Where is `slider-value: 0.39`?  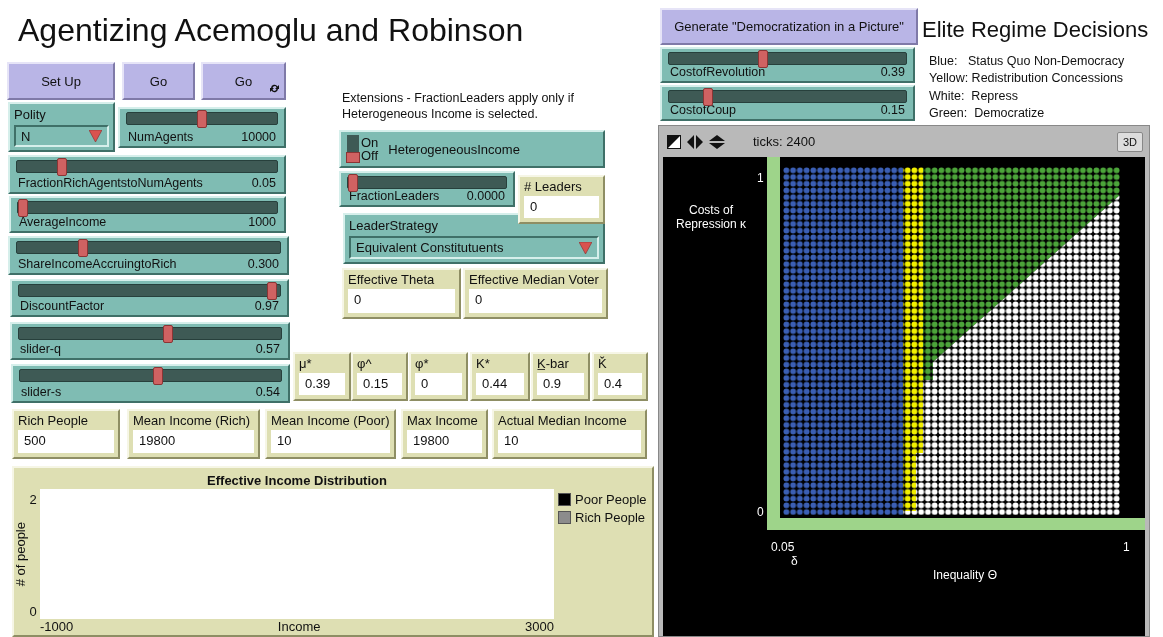 slider-value: 0.39 is located at coordinates (892, 72).